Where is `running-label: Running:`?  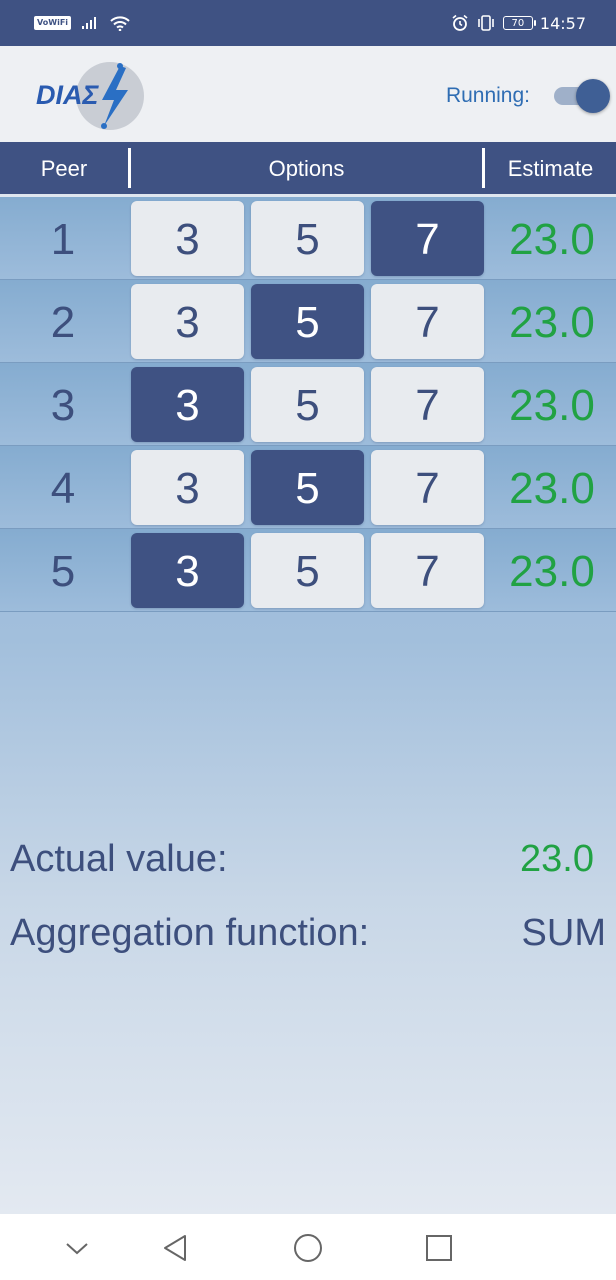 running-label: Running: is located at coordinates (487, 95).